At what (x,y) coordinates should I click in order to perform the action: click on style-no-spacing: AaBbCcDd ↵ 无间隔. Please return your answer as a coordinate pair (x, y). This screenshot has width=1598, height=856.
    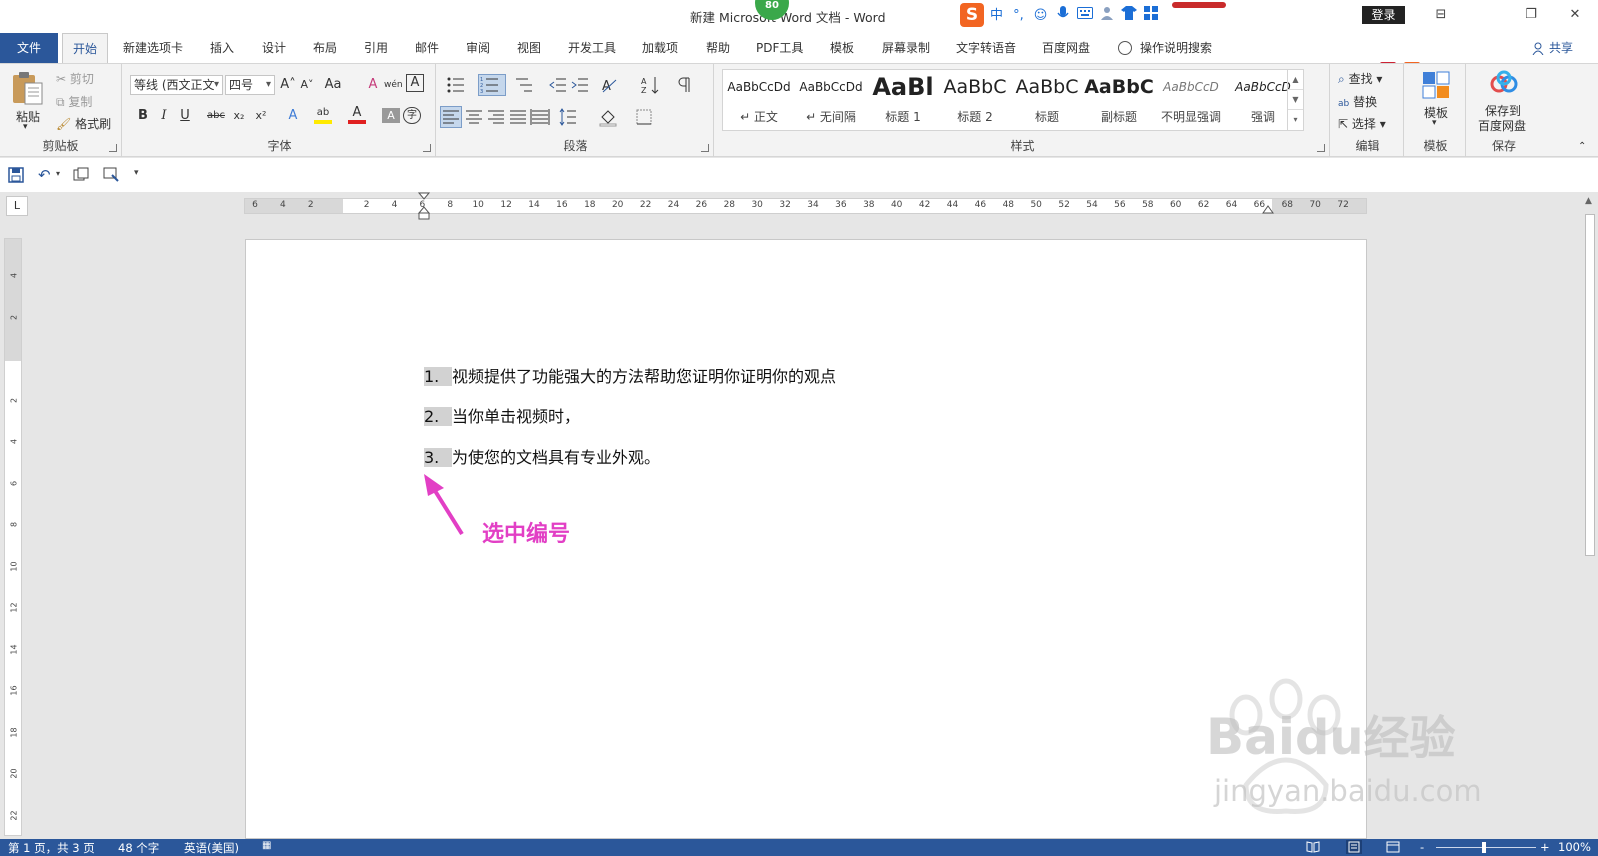
    Looking at the image, I should click on (831, 100).